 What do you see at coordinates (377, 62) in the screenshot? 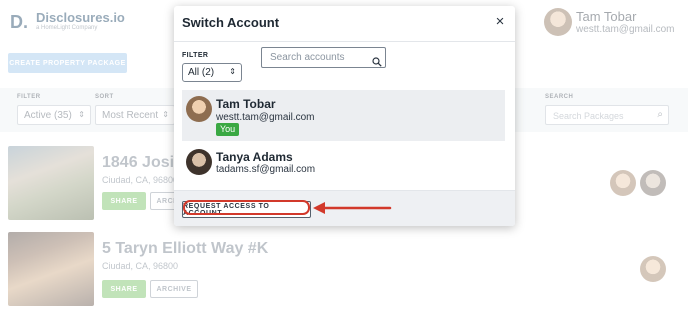
I see `search-icon` at bounding box center [377, 62].